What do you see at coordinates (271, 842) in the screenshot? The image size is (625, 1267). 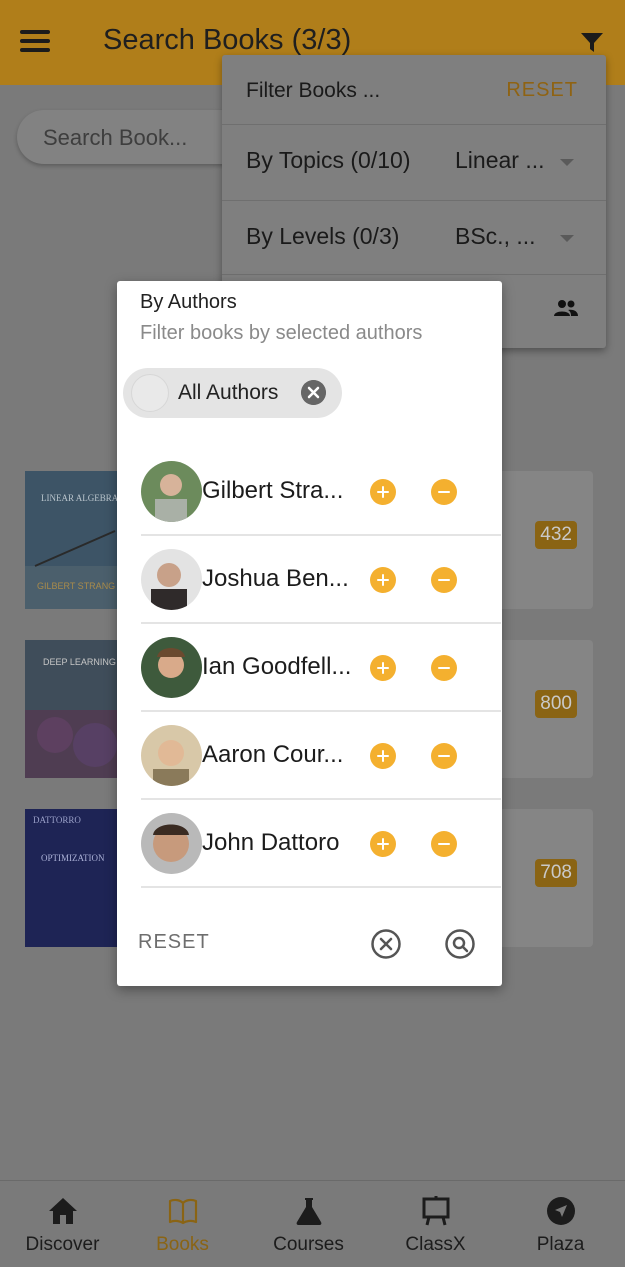 I see `author-name: John Dattoro` at bounding box center [271, 842].